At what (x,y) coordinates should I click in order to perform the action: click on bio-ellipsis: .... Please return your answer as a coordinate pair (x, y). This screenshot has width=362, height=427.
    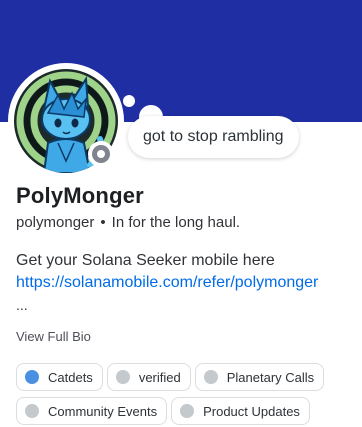
    Looking at the image, I should click on (22, 305).